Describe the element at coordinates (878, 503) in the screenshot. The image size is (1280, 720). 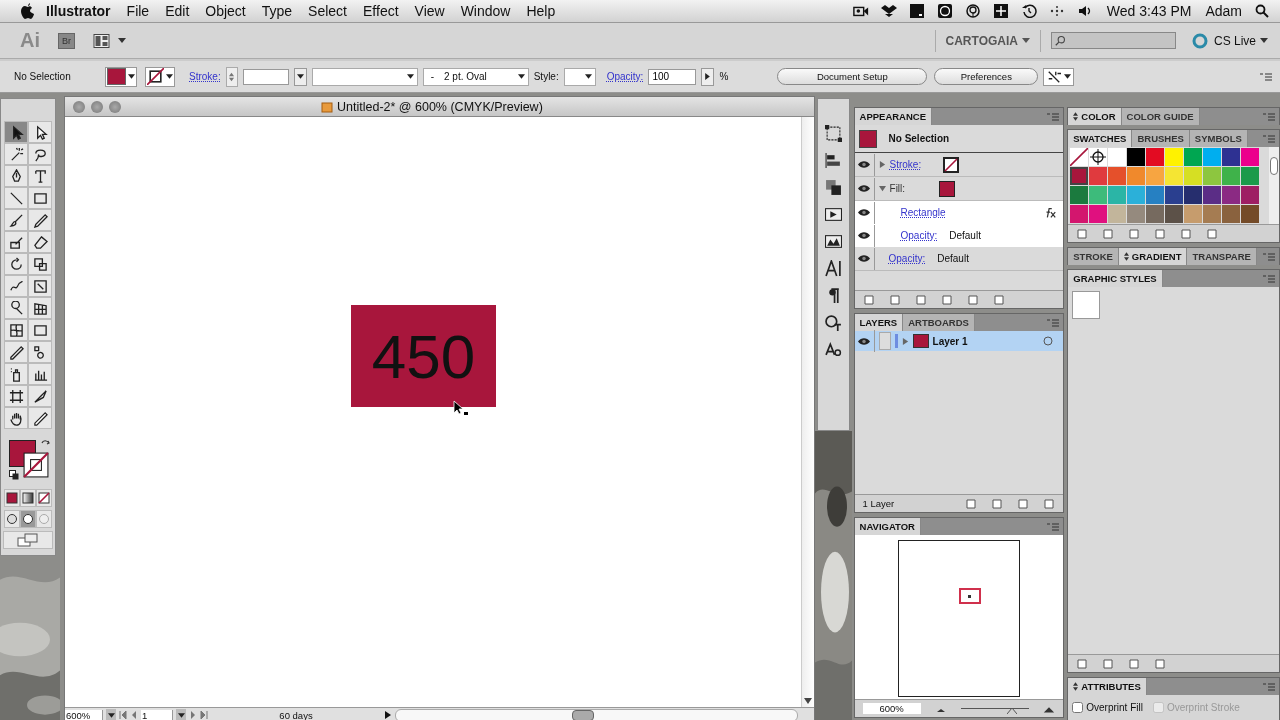
I see `layer-count: 1 Layer` at that location.